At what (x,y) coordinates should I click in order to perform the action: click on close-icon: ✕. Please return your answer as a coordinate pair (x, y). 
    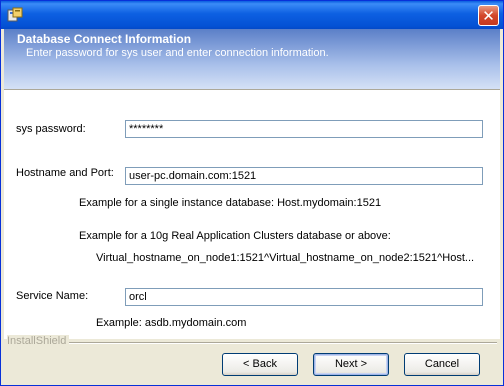
    Looking at the image, I should click on (488, 15).